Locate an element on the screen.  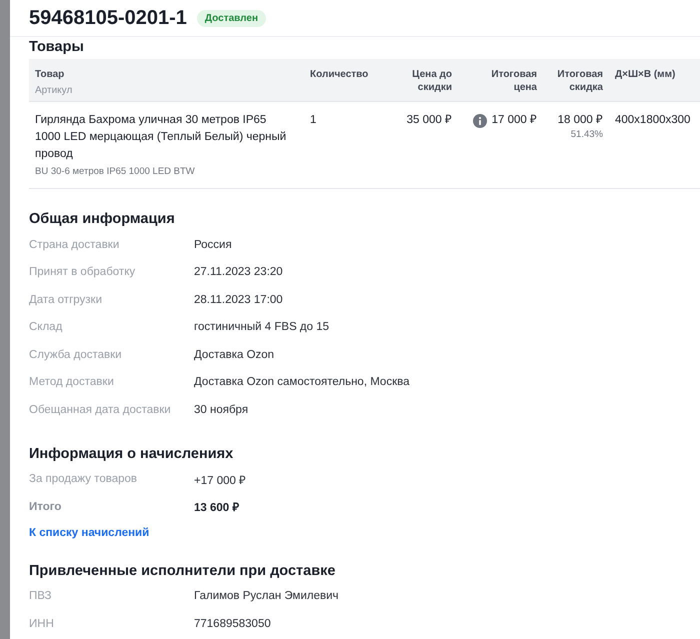
section-title: Товары is located at coordinates (56, 47).